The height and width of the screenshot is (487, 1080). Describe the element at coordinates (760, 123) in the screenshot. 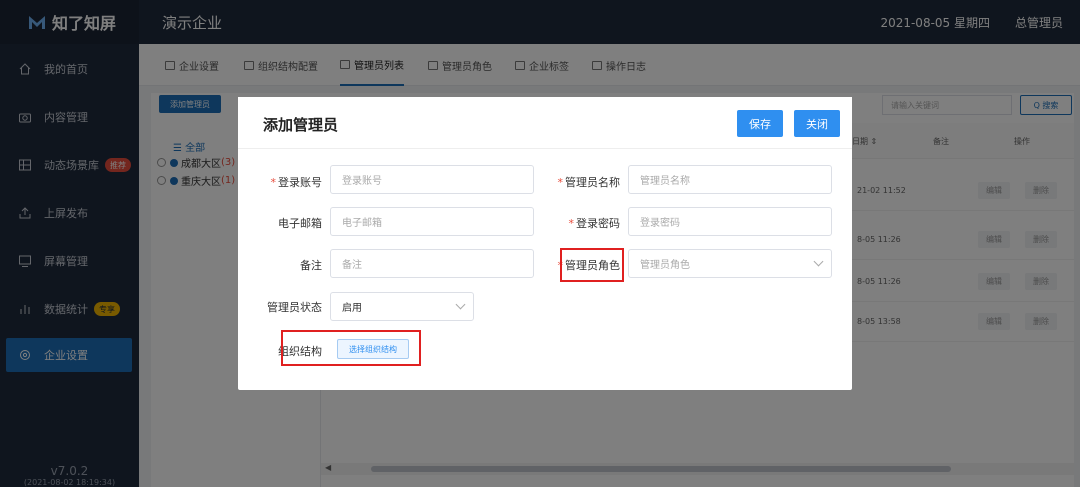

I see `save-button: 保存` at that location.